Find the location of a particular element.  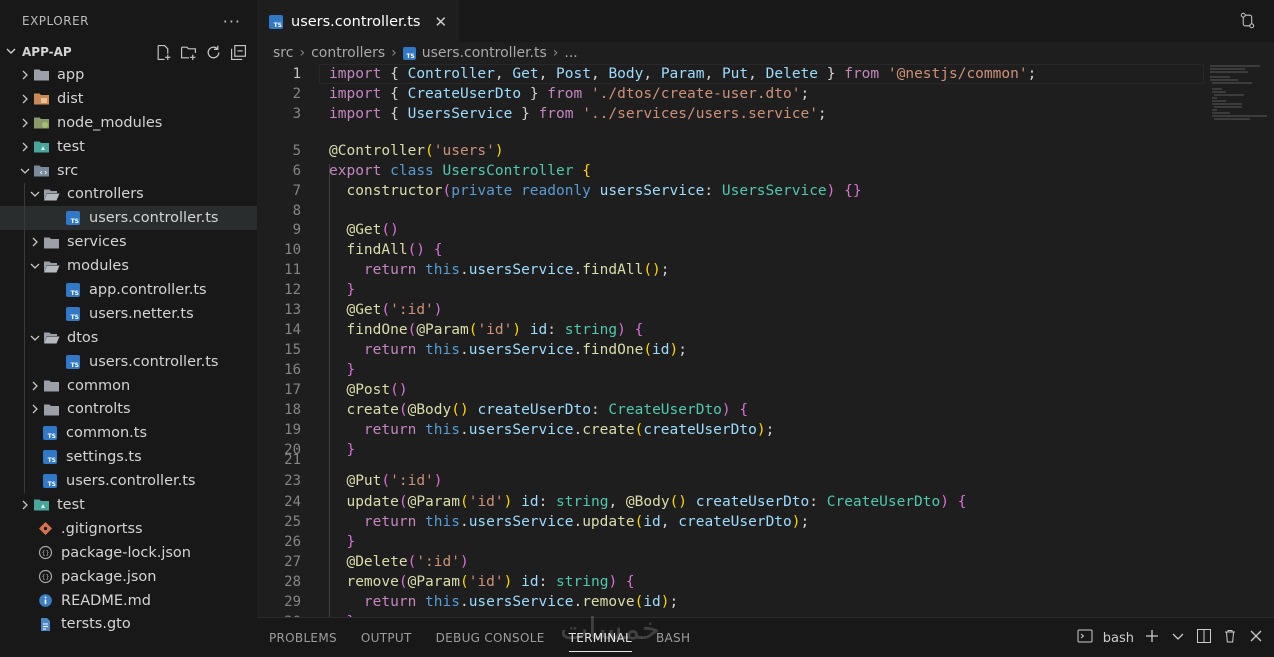

indent-guide is located at coordinates (24, 338).